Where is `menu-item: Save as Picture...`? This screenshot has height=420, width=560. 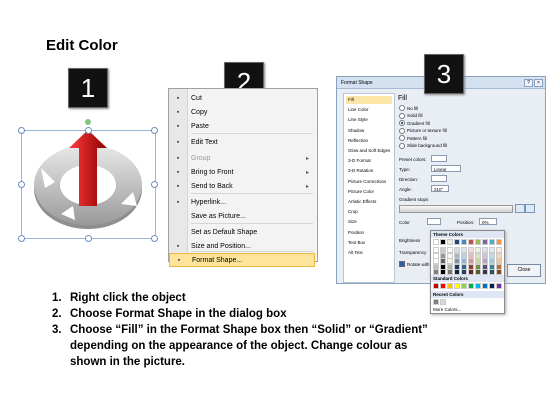 menu-item: Save as Picture... is located at coordinates (242, 216).